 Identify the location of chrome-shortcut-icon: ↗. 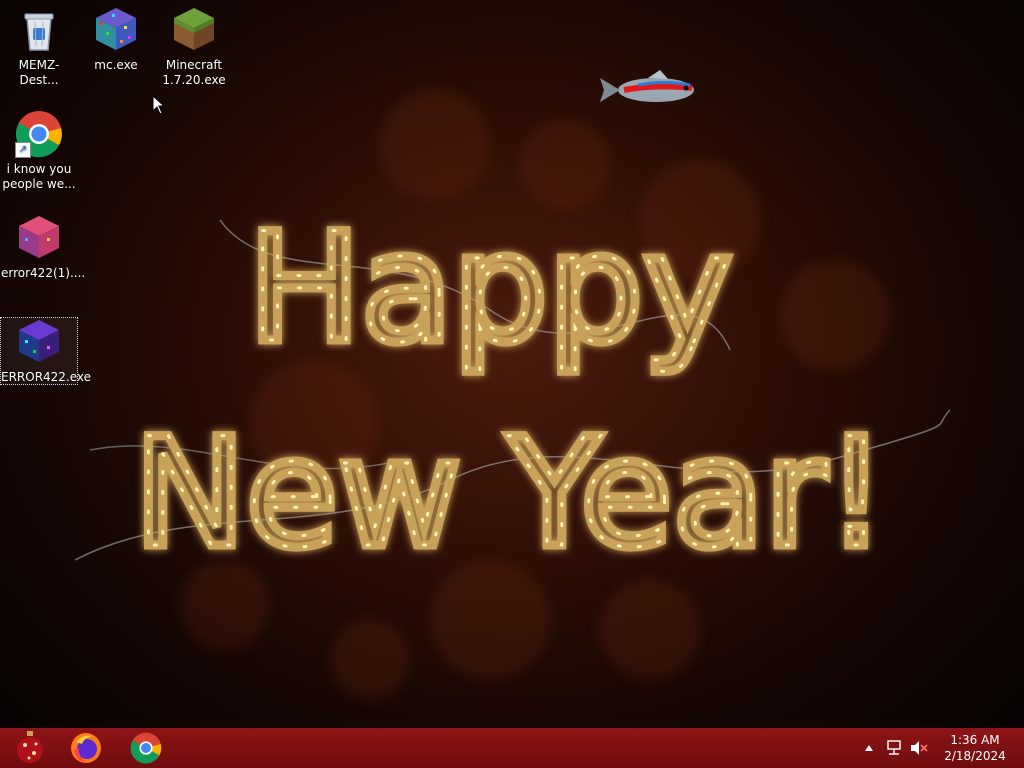
(39, 134).